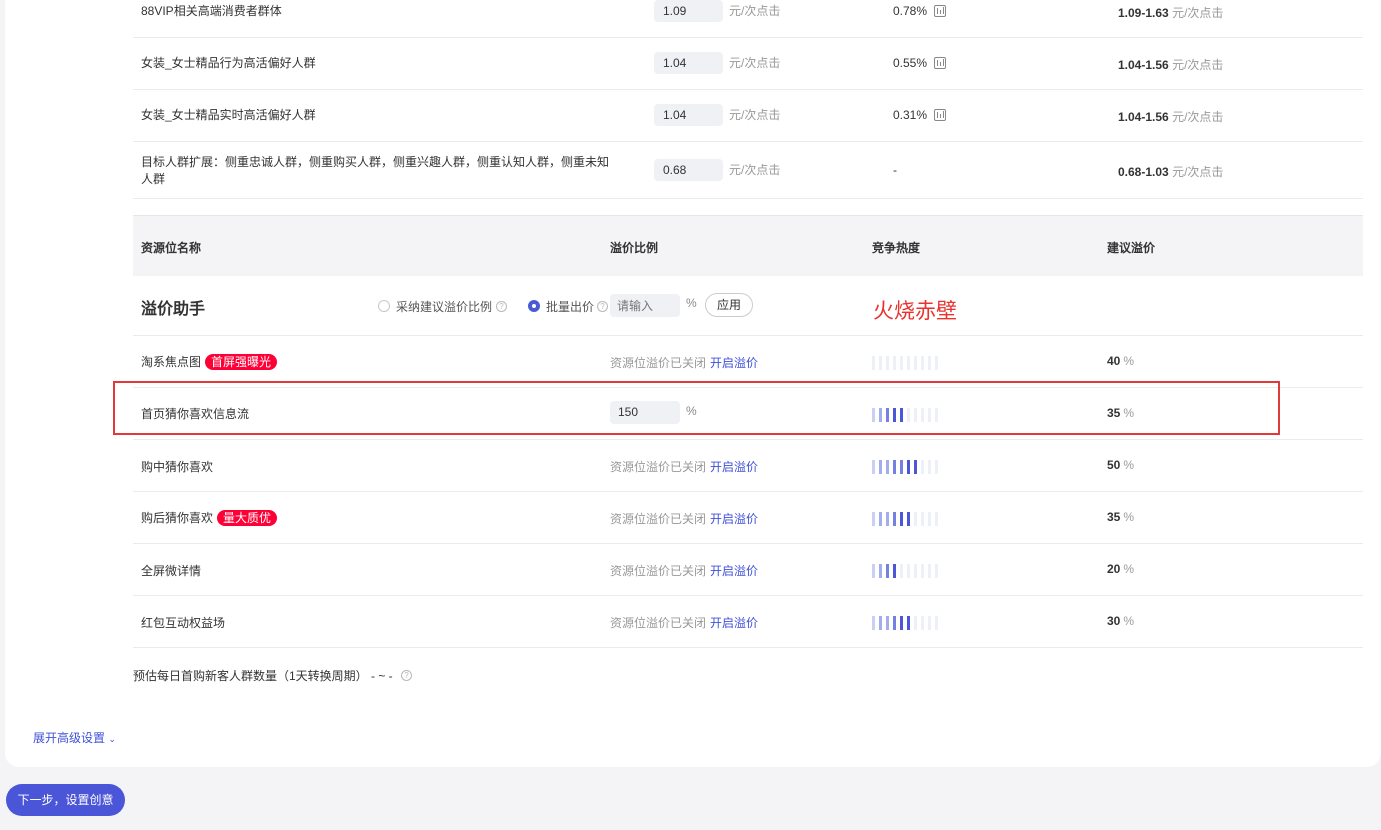  Describe the element at coordinates (688, 170) in the screenshot. I see `audience-bid-input: 0.68` at that location.